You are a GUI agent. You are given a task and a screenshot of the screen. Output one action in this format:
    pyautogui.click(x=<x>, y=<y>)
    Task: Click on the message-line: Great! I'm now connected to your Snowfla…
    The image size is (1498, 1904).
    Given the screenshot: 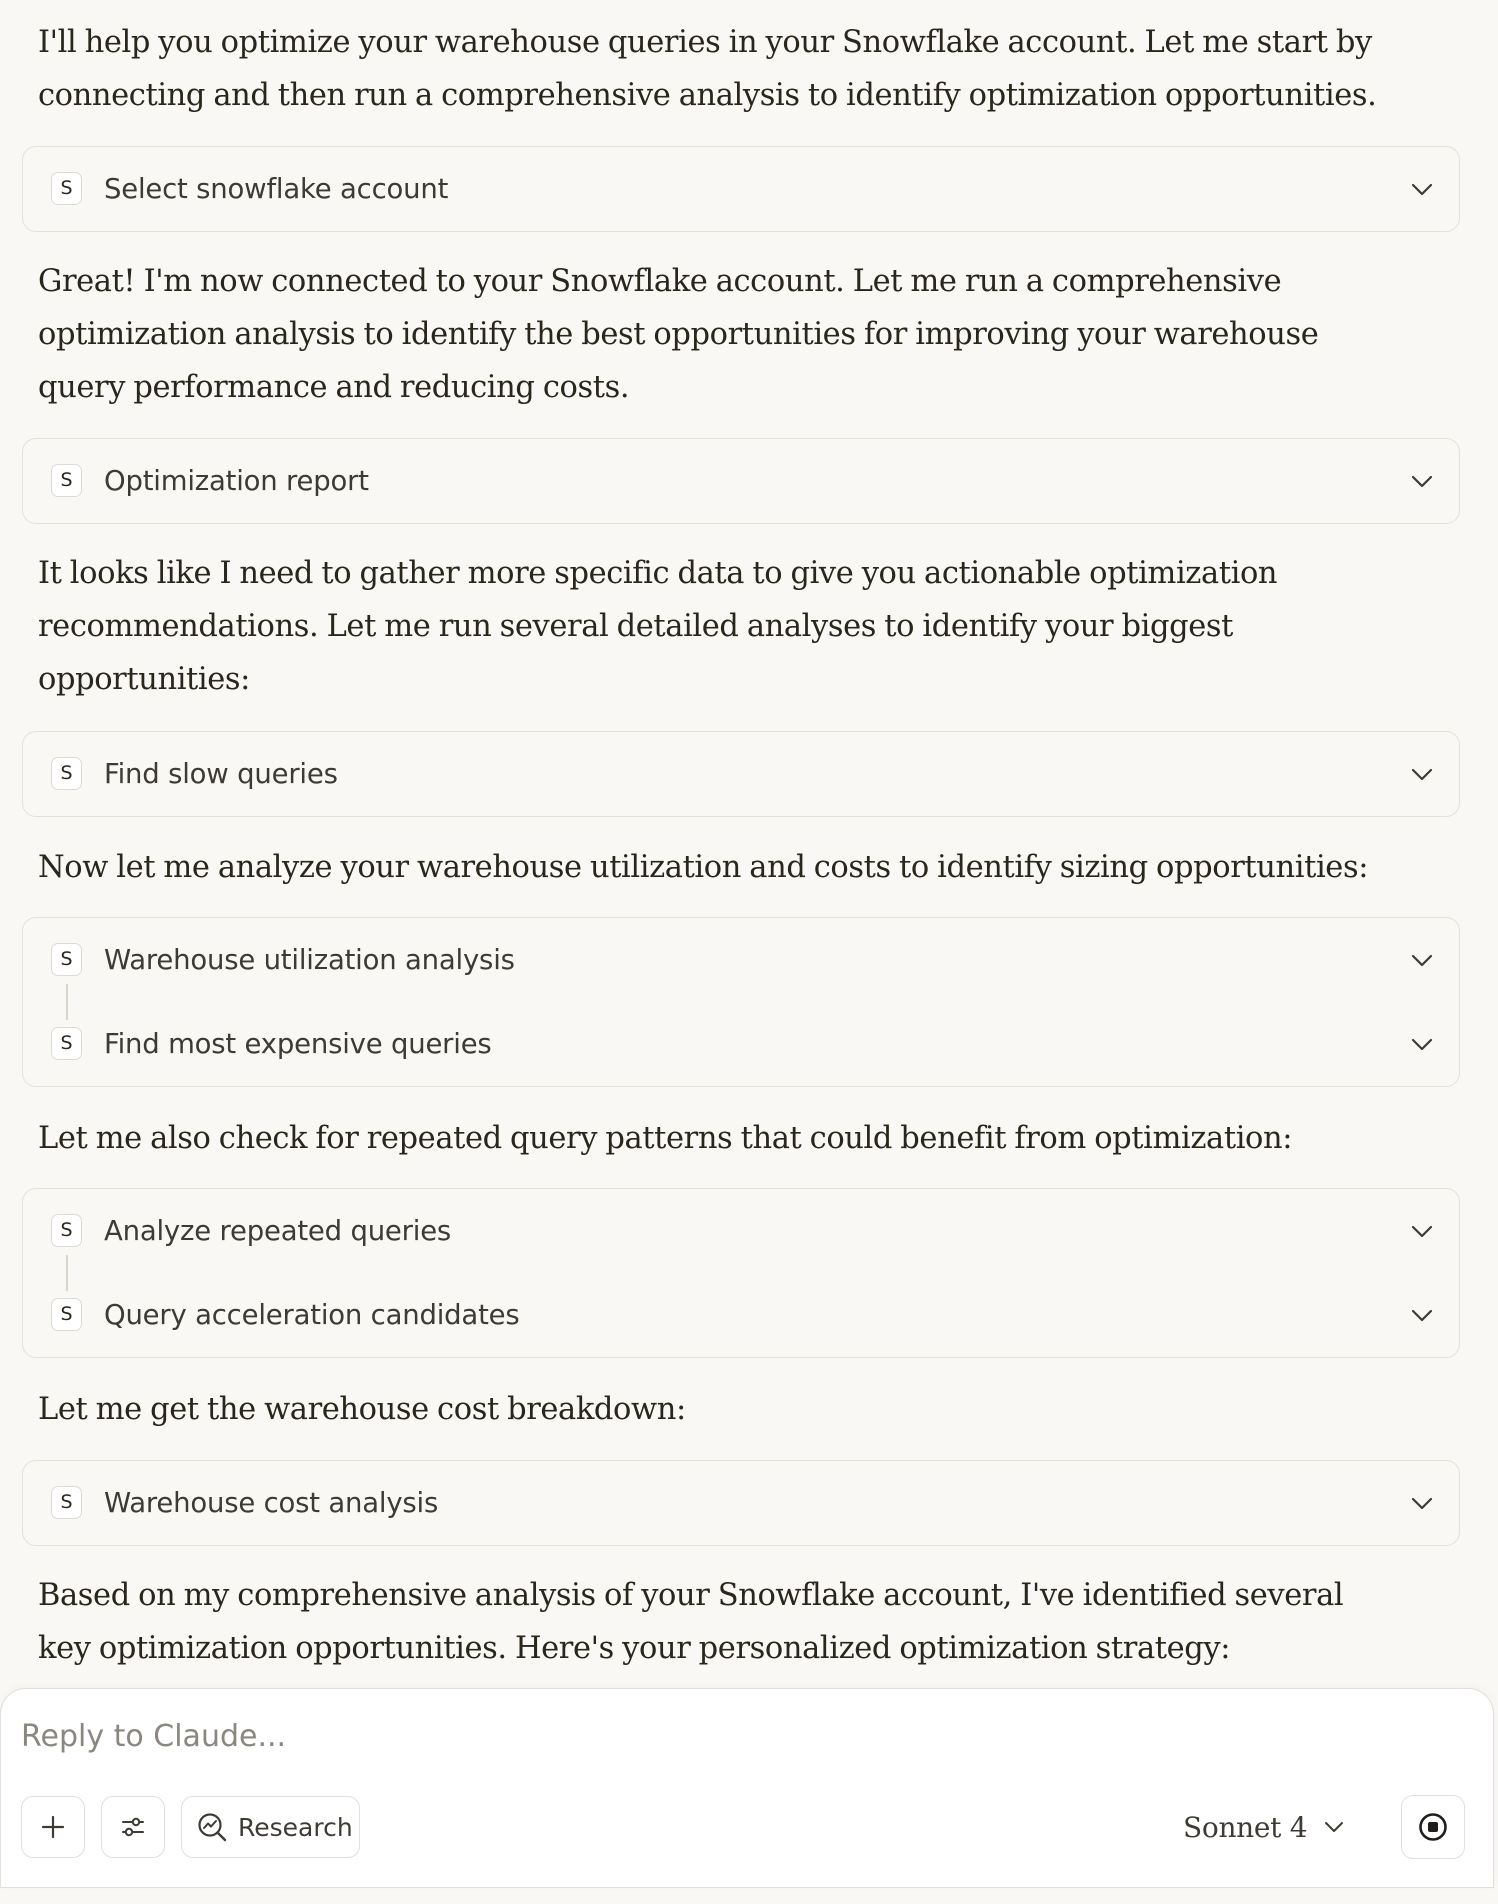 What is the action you would take?
    pyautogui.click(x=660, y=281)
    